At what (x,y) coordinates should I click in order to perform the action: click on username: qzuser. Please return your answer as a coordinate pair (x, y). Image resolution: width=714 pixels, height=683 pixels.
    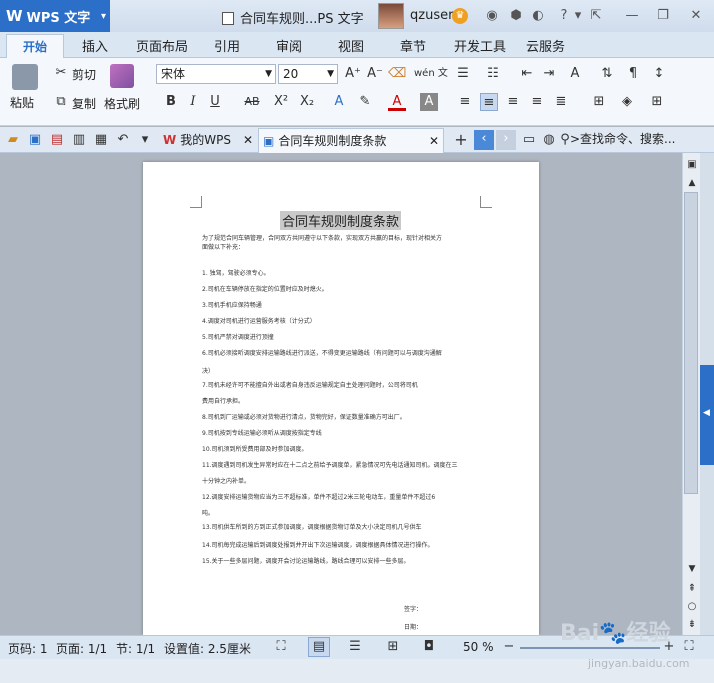
    Looking at the image, I should click on (431, 15).